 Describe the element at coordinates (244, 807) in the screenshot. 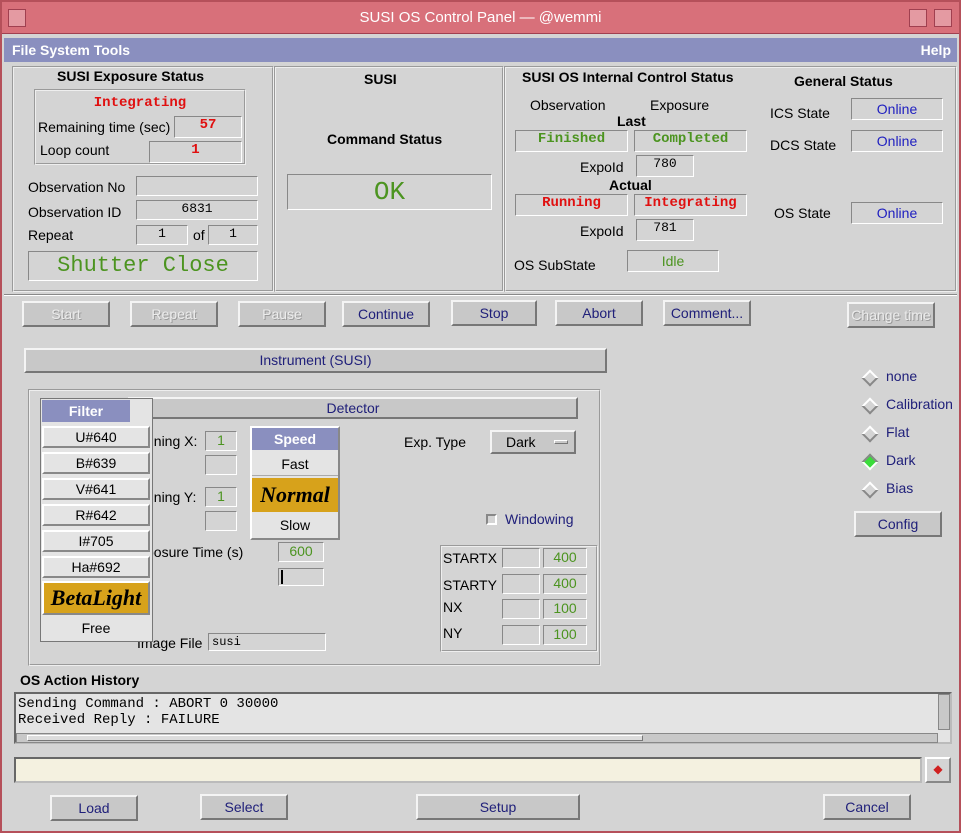

I see `select-button: Select` at that location.